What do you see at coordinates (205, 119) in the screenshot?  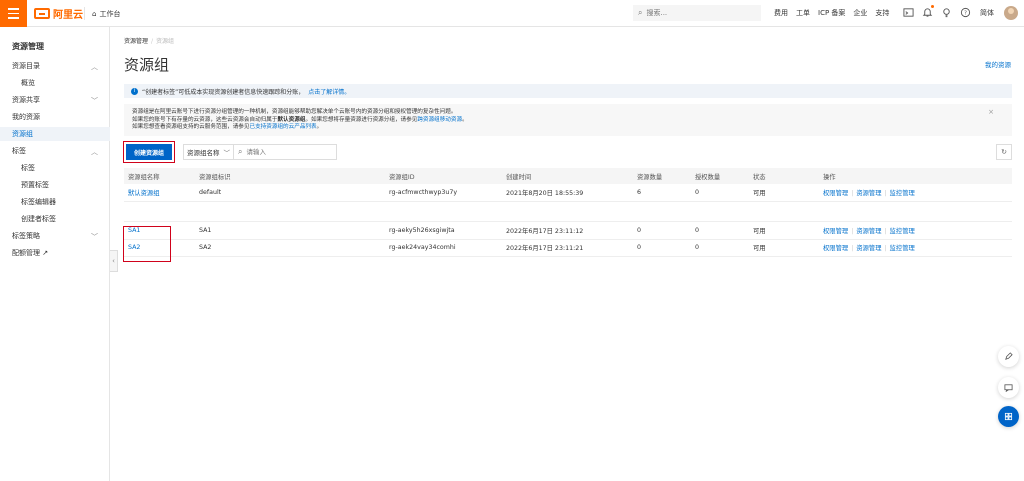 I see `notice-text: 如果您的账号下有存量的云资源，这些云资源会自动归属于` at bounding box center [205, 119].